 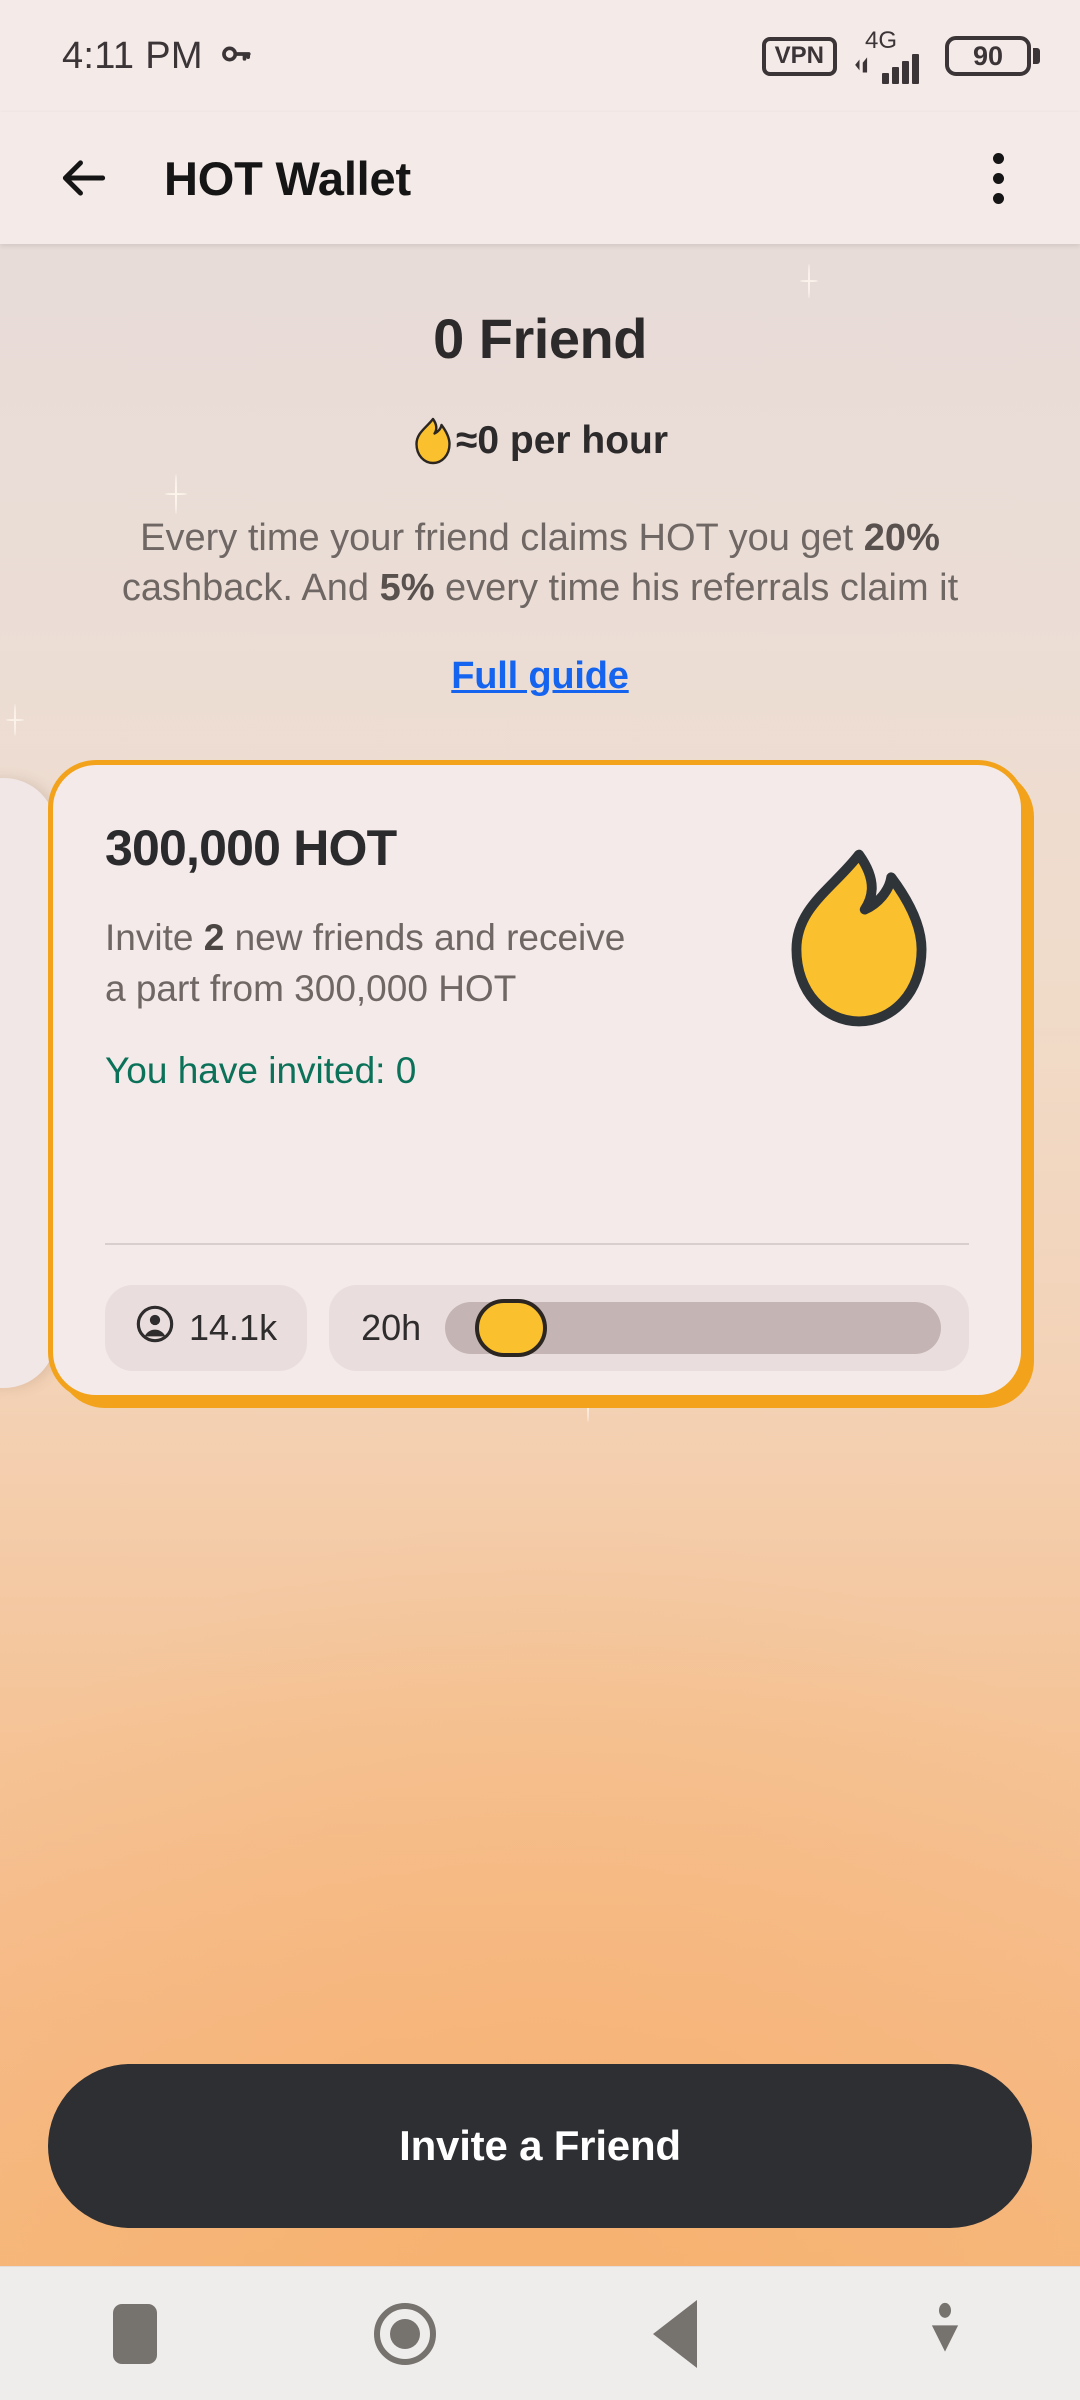 I want to click on overflow-menu-button, so click(x=998, y=178).